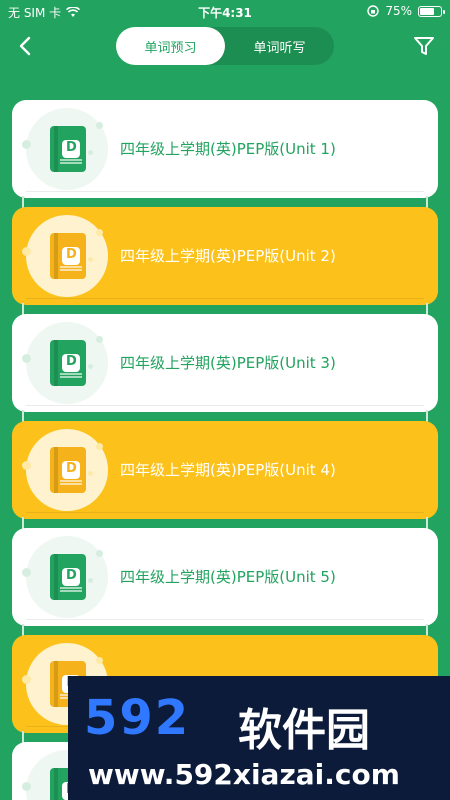 This screenshot has height=800, width=450. I want to click on tab-word-preview: 单词预习, so click(170, 46).